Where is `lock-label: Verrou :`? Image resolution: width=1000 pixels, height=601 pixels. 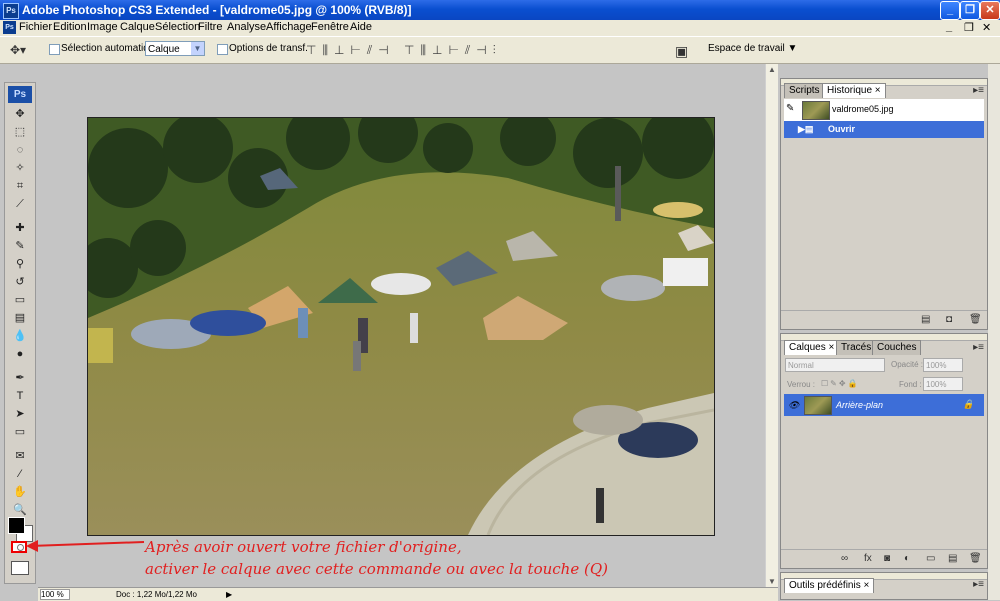 lock-label: Verrou : is located at coordinates (801, 384).